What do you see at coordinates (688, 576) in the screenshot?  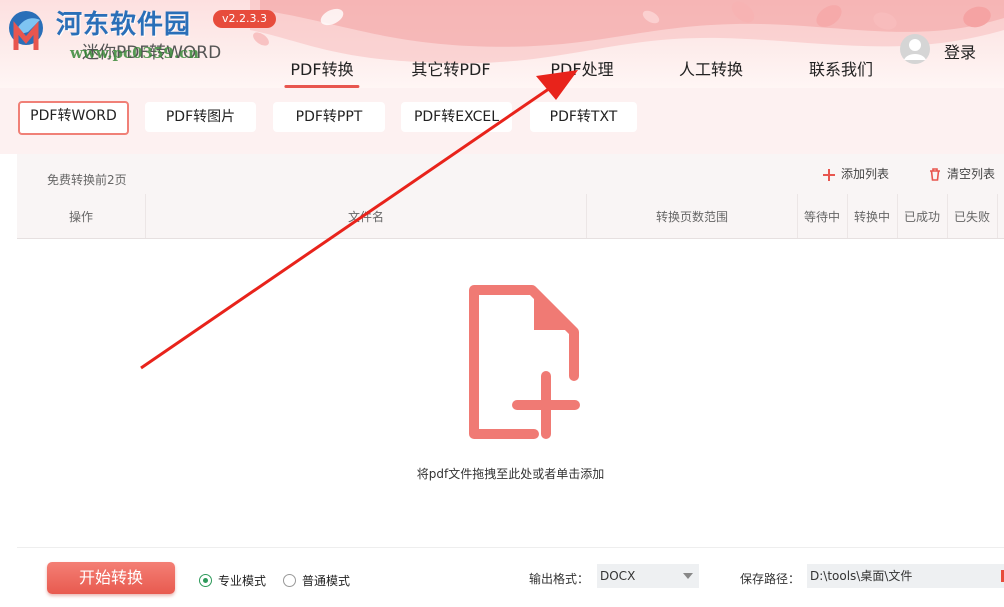 I see `chevron-down-icon` at bounding box center [688, 576].